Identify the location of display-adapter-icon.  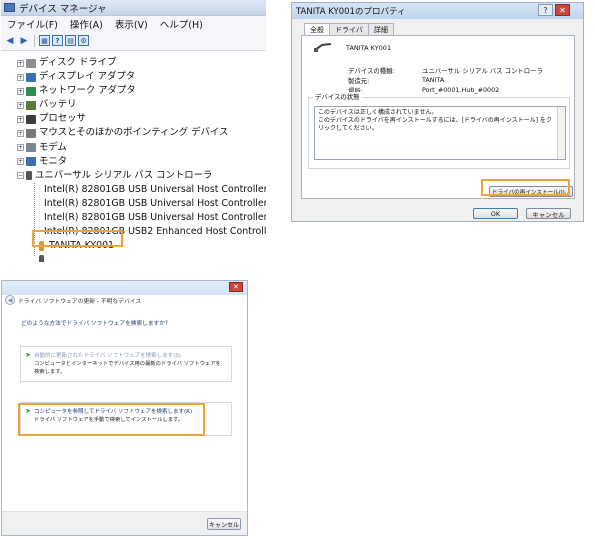
(31, 77).